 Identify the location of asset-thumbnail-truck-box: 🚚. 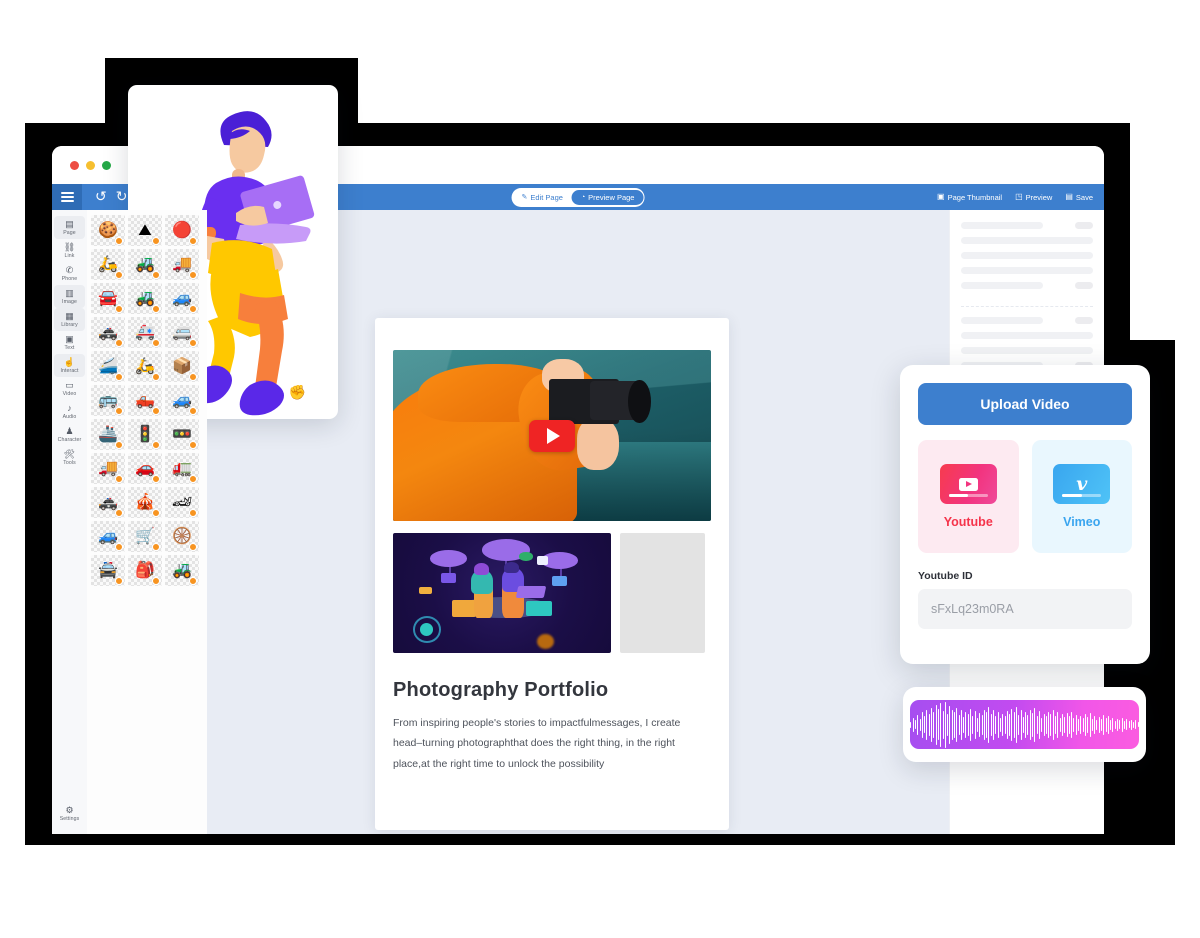
(182, 264).